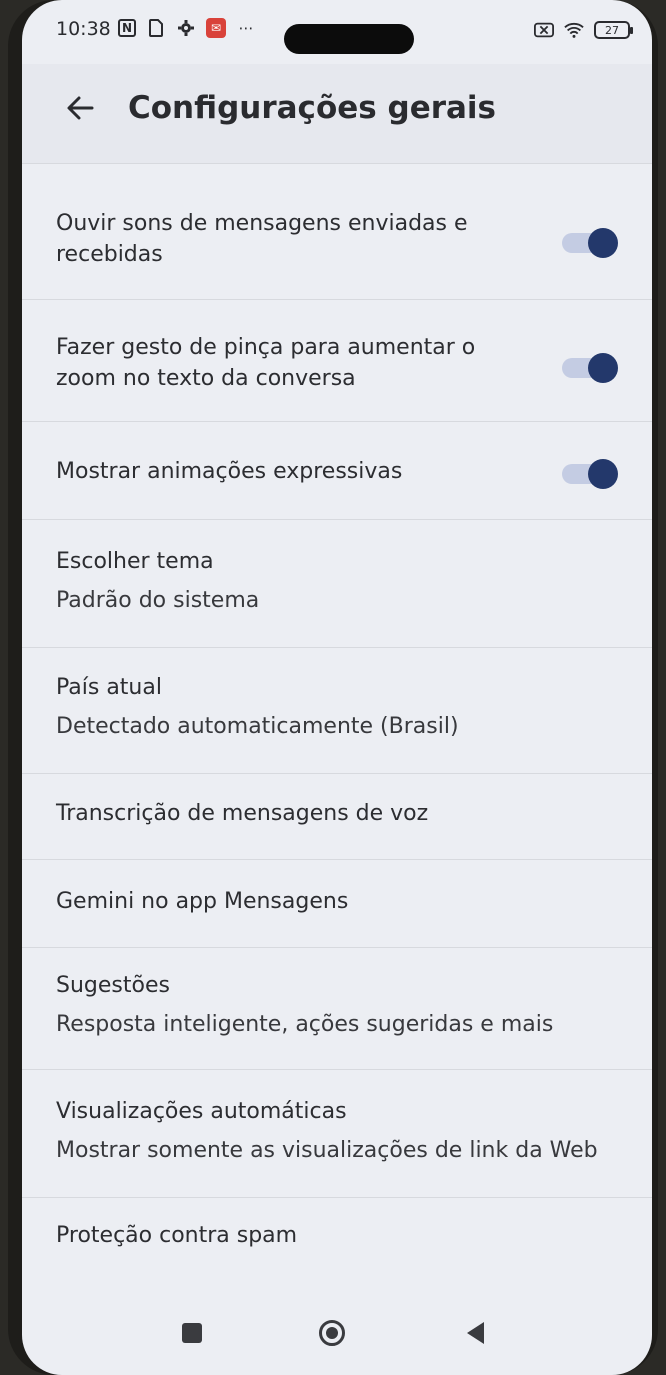 The image size is (666, 1375). I want to click on gear-icon, so click(186, 28).